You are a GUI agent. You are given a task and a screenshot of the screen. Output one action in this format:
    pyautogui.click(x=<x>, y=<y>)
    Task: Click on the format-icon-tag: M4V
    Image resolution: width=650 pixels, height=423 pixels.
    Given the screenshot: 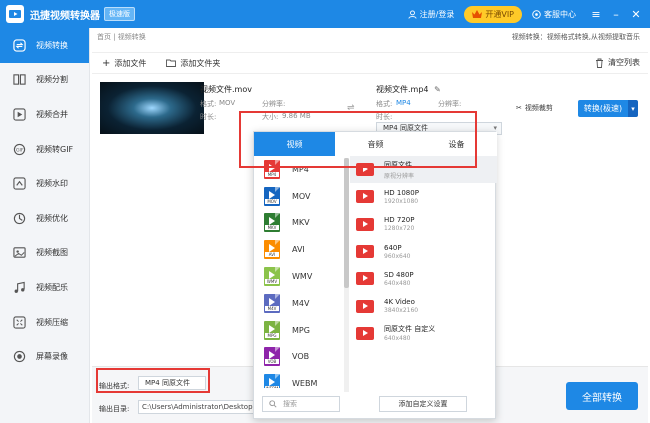 What is the action you would take?
    pyautogui.click(x=272, y=308)
    